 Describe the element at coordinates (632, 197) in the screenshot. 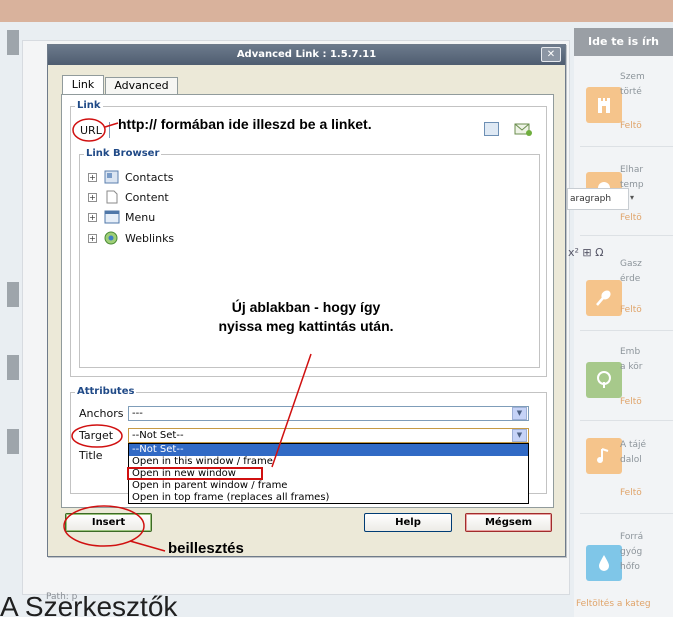

I see `chevron-down-icon: ▾` at that location.